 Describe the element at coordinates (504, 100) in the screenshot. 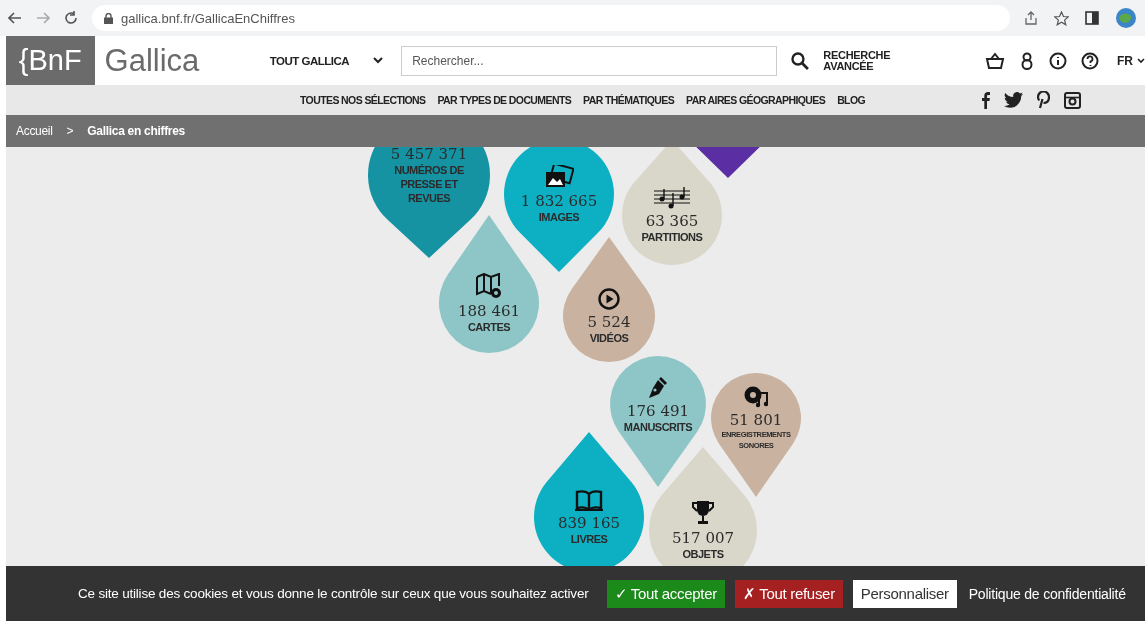

I see `nav-link: PAR TYPES DE DOCUMENTS` at that location.